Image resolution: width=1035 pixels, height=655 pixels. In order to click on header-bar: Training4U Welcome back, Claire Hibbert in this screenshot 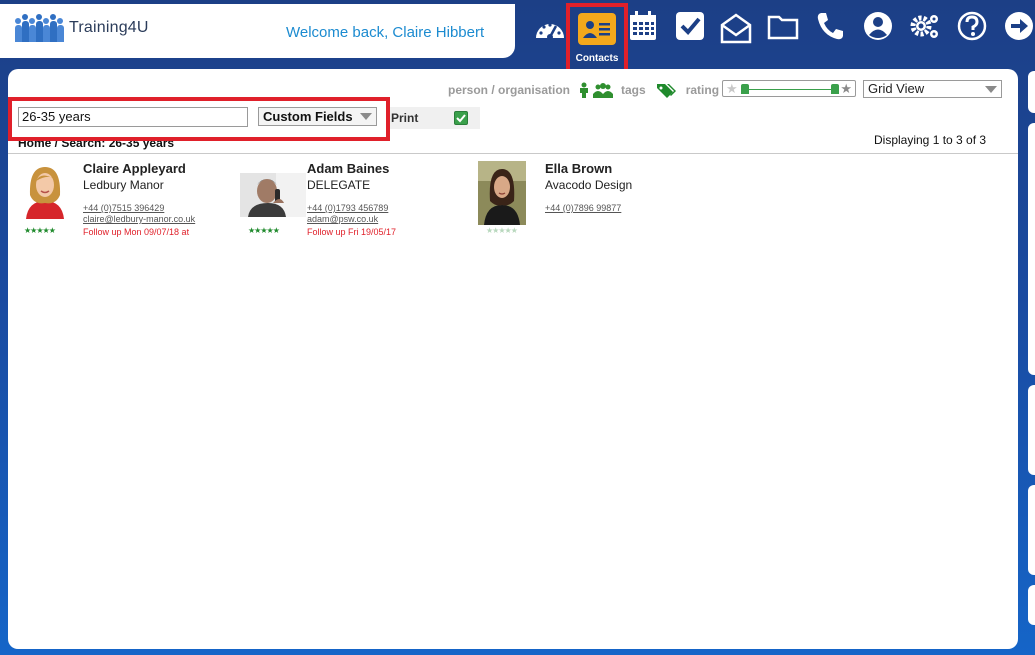, I will do `click(257, 31)`.